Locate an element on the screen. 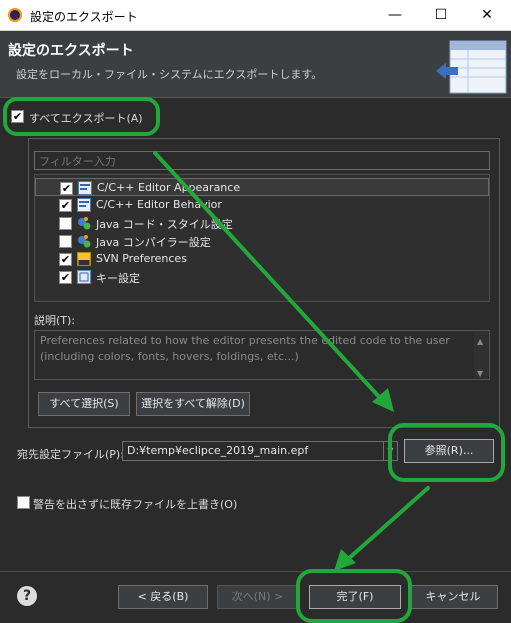  tree-item-label: C/C++ Editor Appearance is located at coordinates (169, 187).